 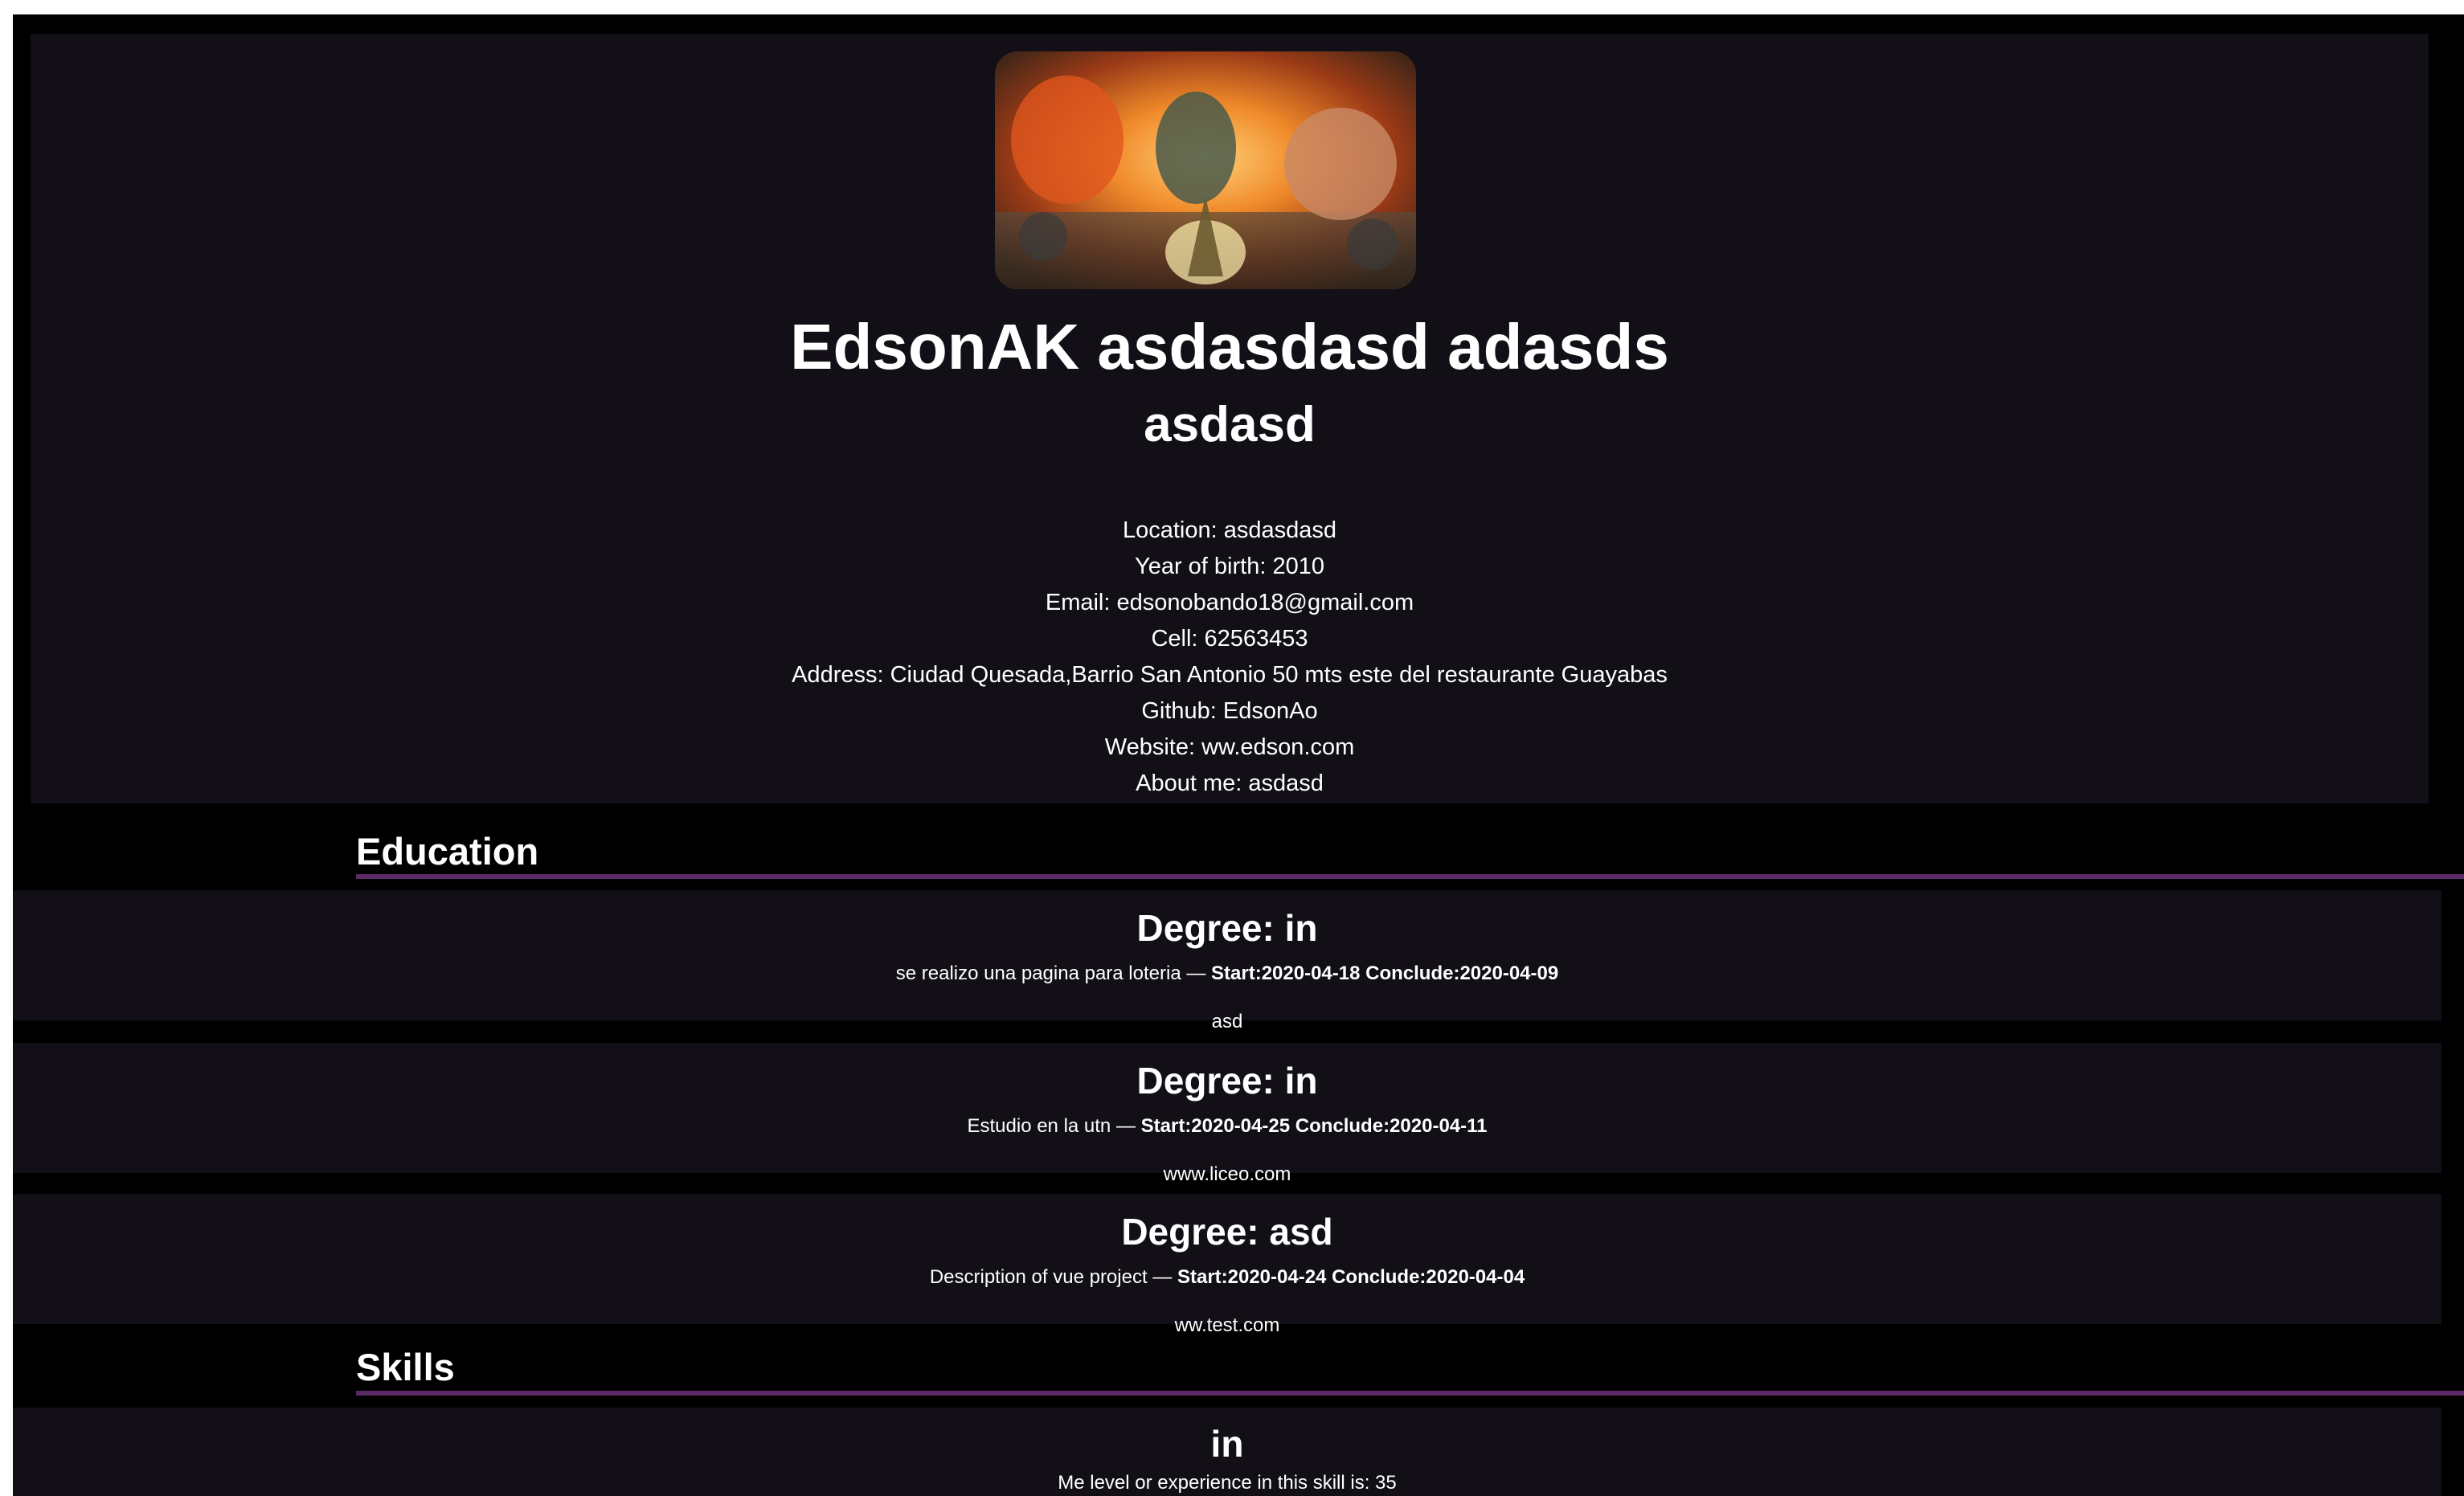 What do you see at coordinates (1229, 602) in the screenshot?
I see `detail-email: Email: edsonobando18@gmail.com` at bounding box center [1229, 602].